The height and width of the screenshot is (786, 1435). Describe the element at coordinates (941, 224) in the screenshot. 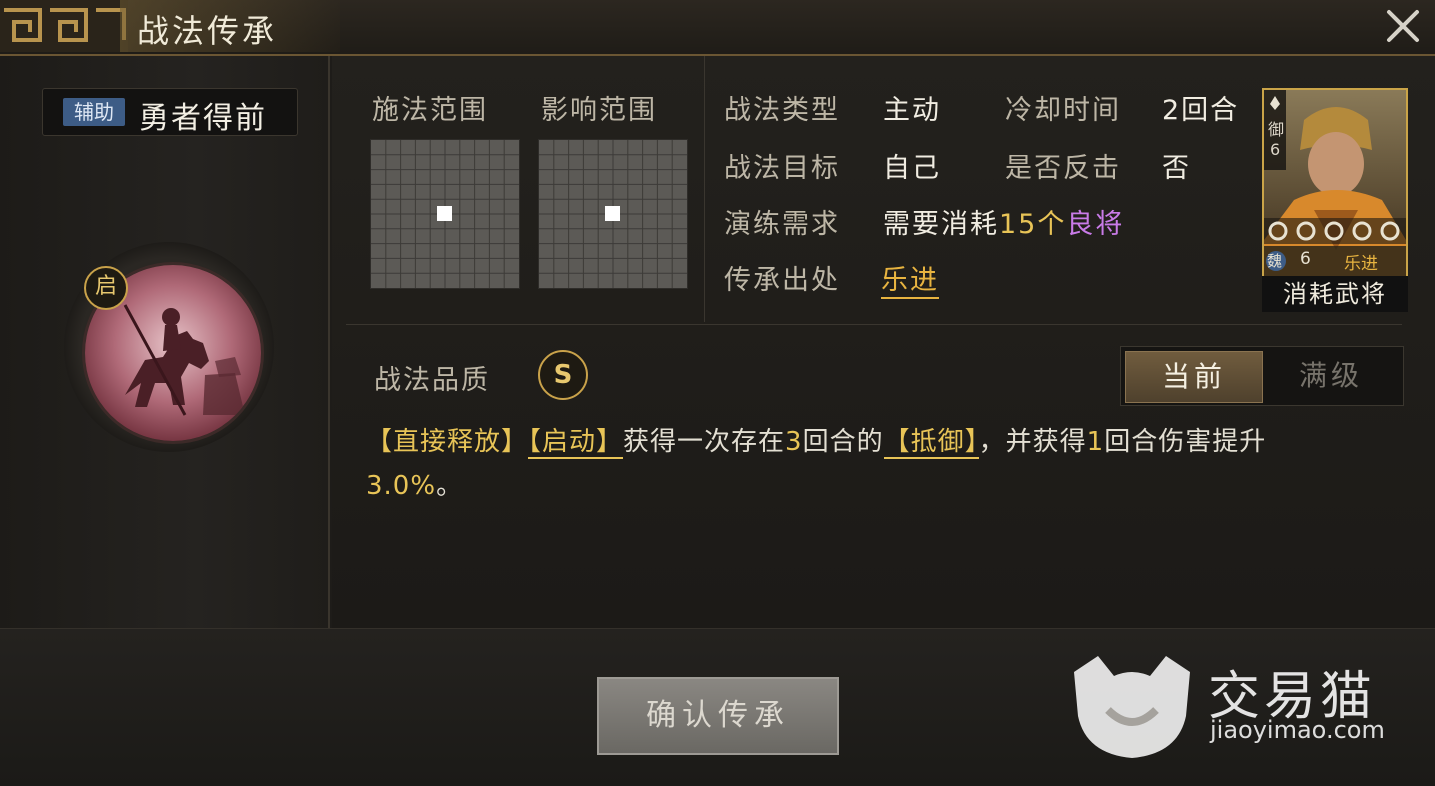

I see `training-prefix: 需要消耗` at that location.